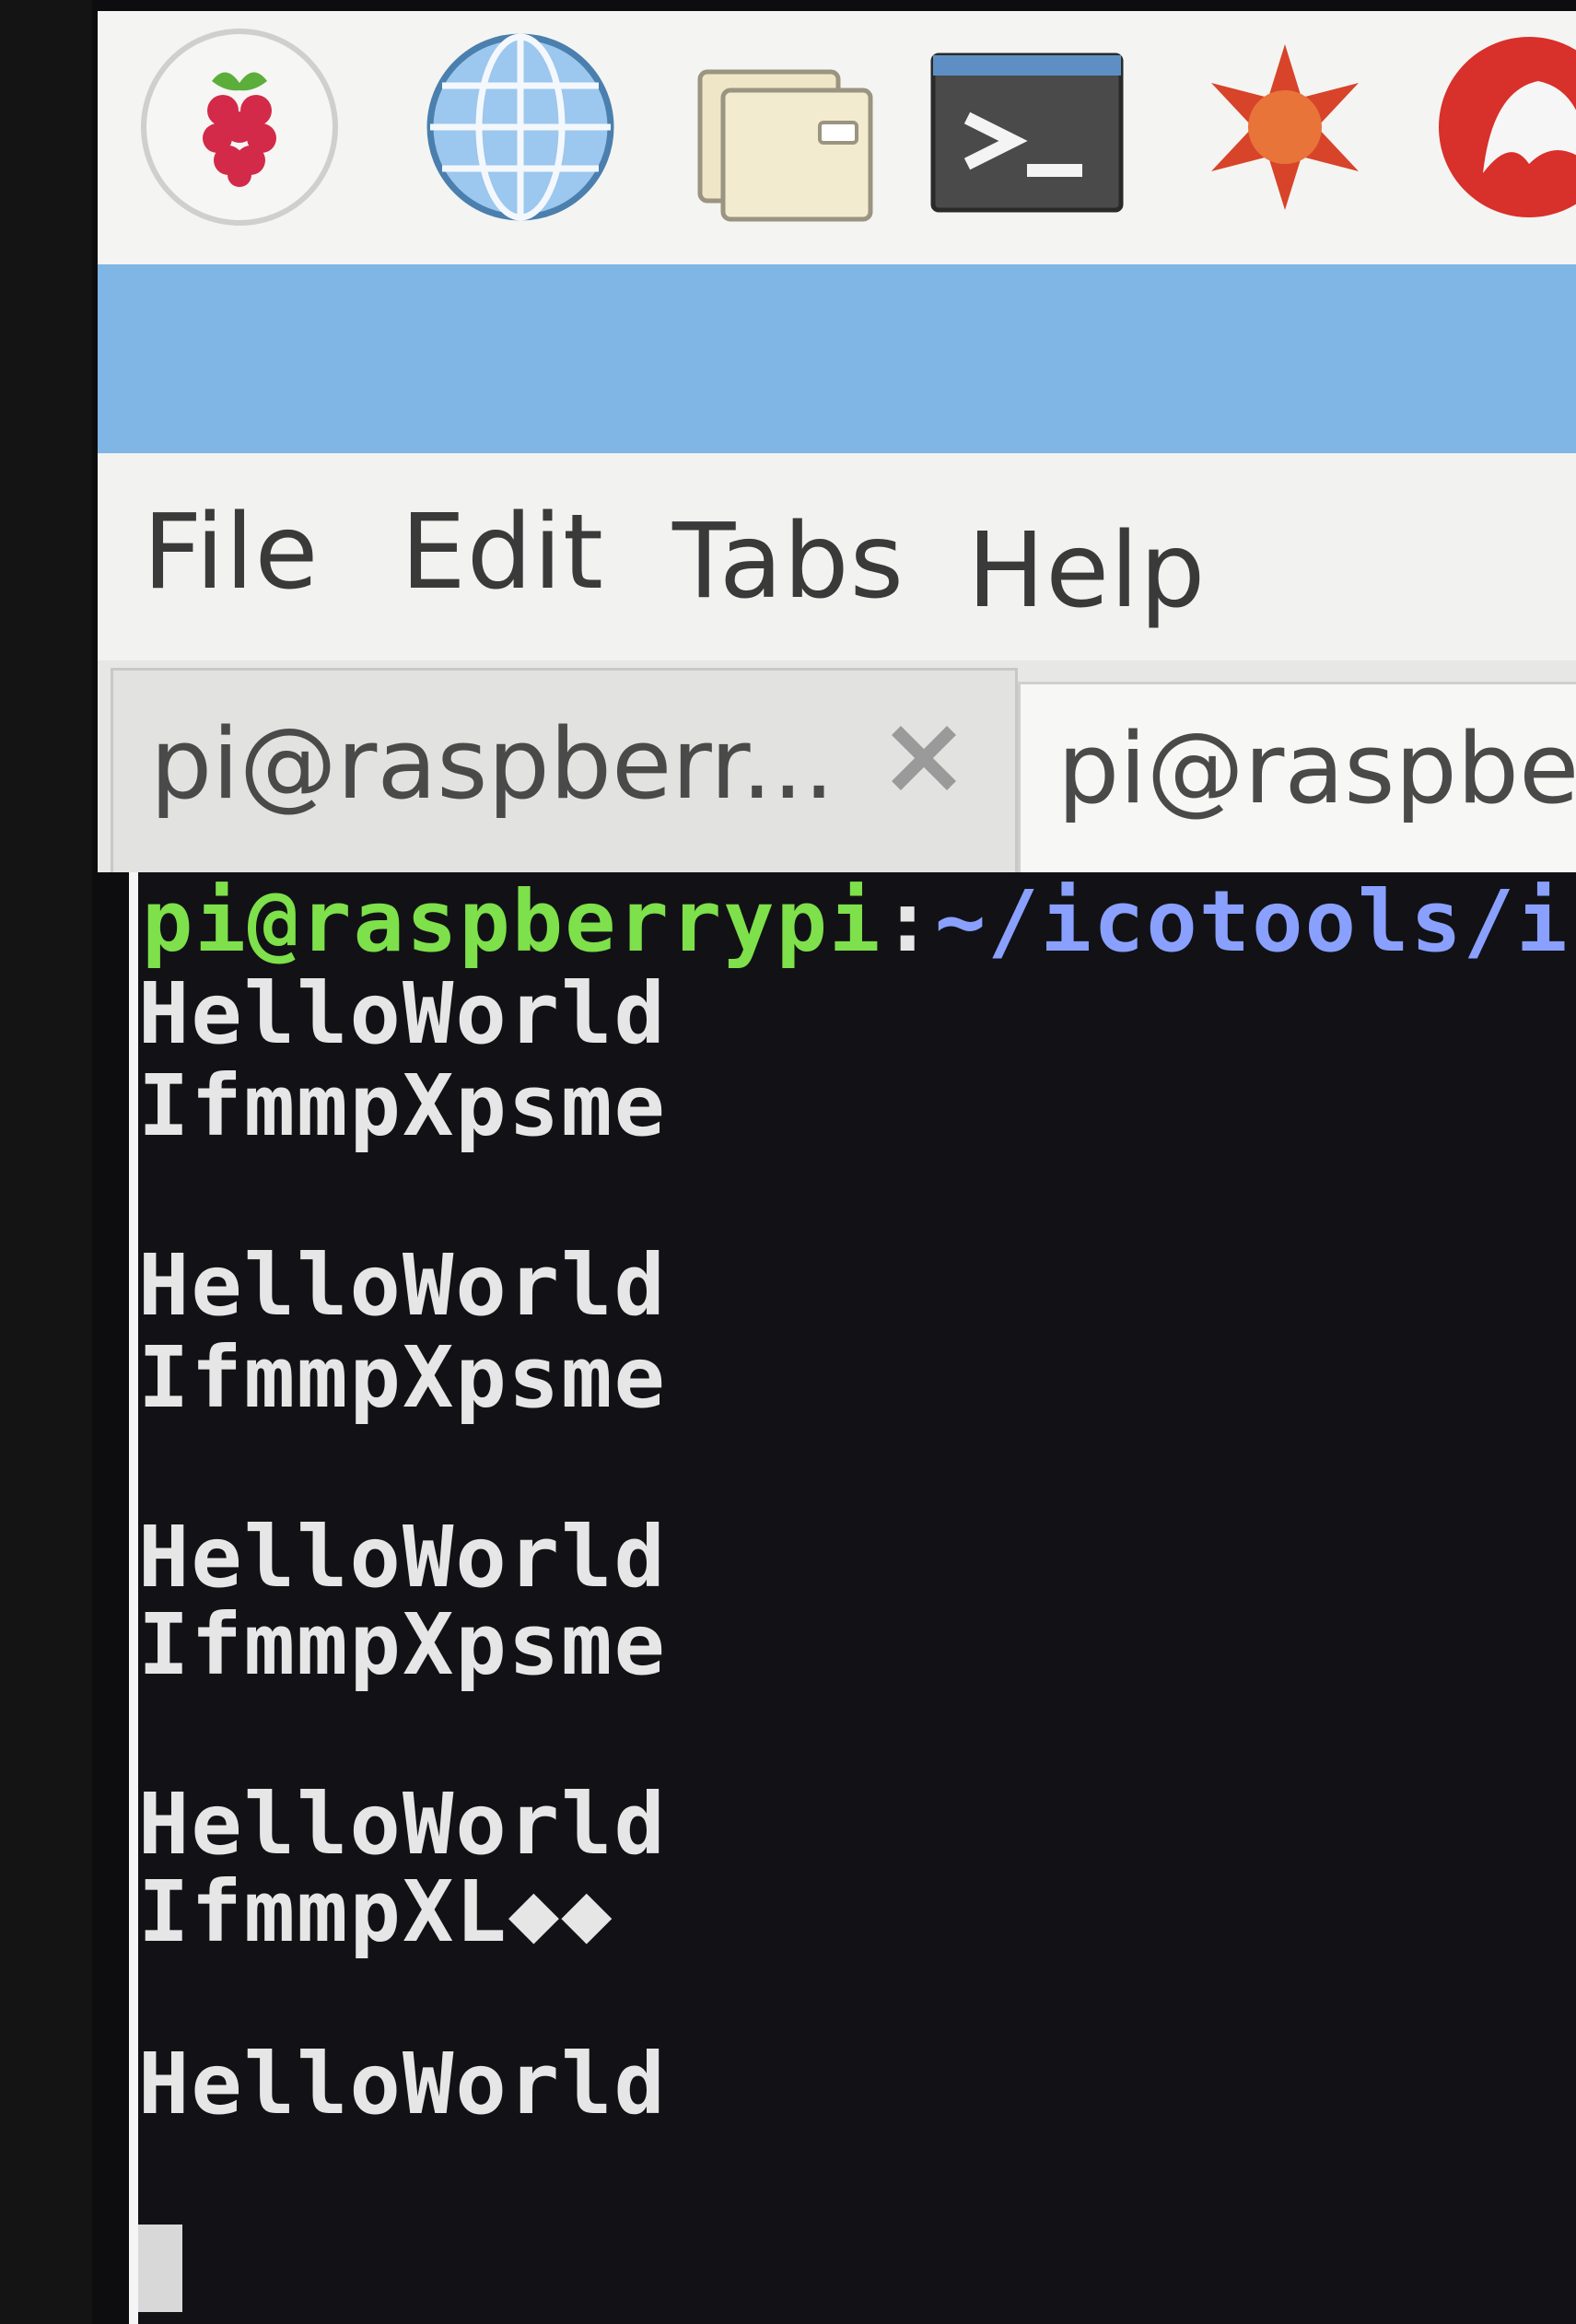  What do you see at coordinates (1285, 127) in the screenshot?
I see `mathematica-icon` at bounding box center [1285, 127].